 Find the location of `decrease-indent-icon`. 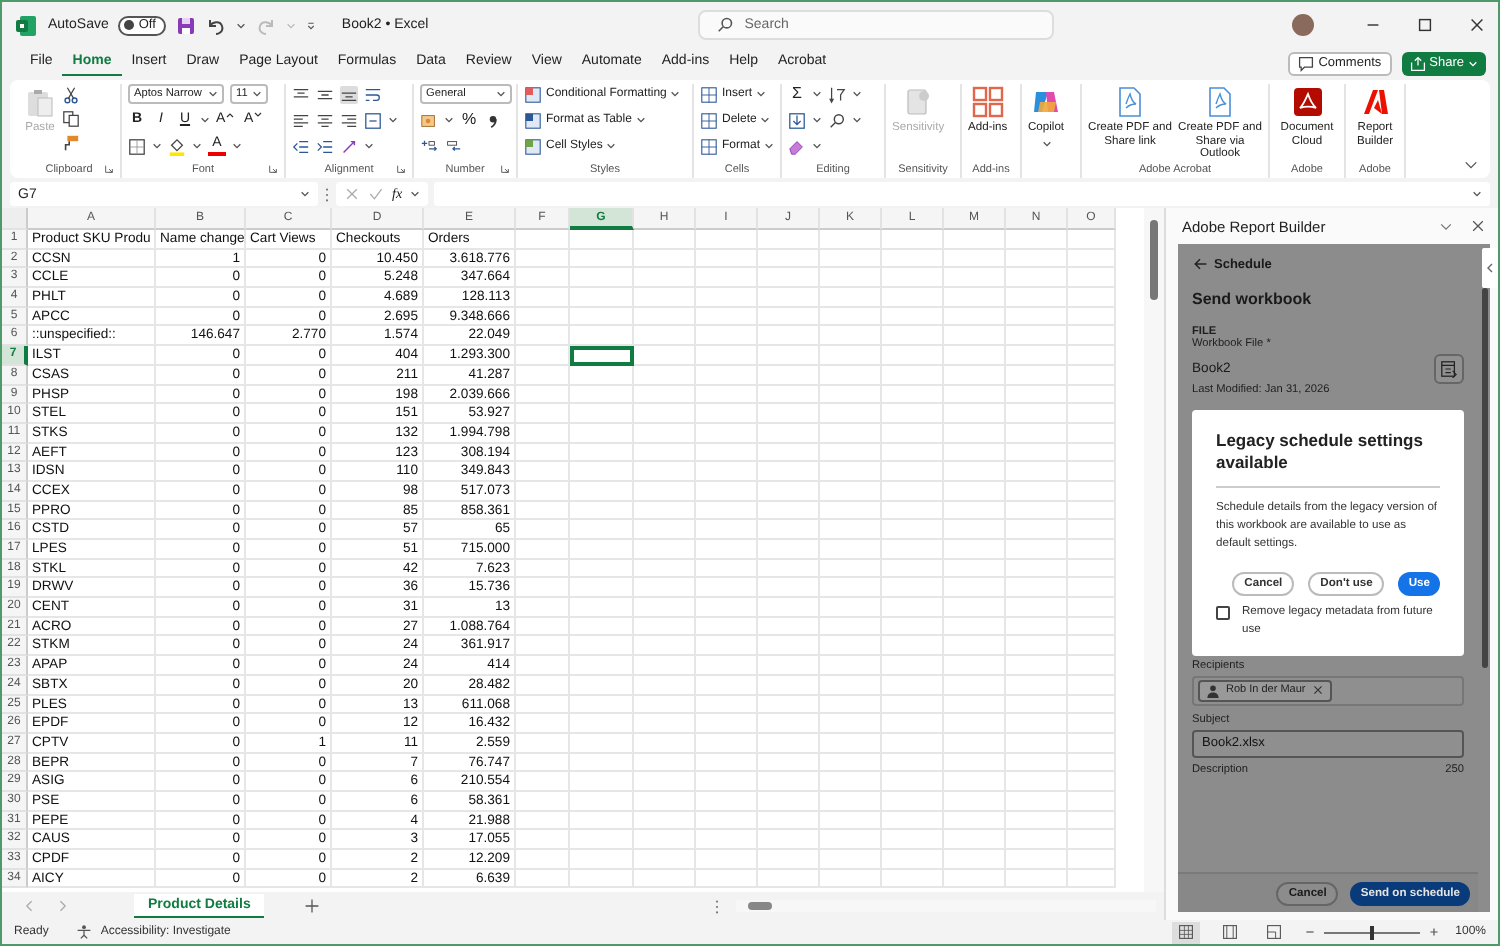

decrease-indent-icon is located at coordinates (301, 146).